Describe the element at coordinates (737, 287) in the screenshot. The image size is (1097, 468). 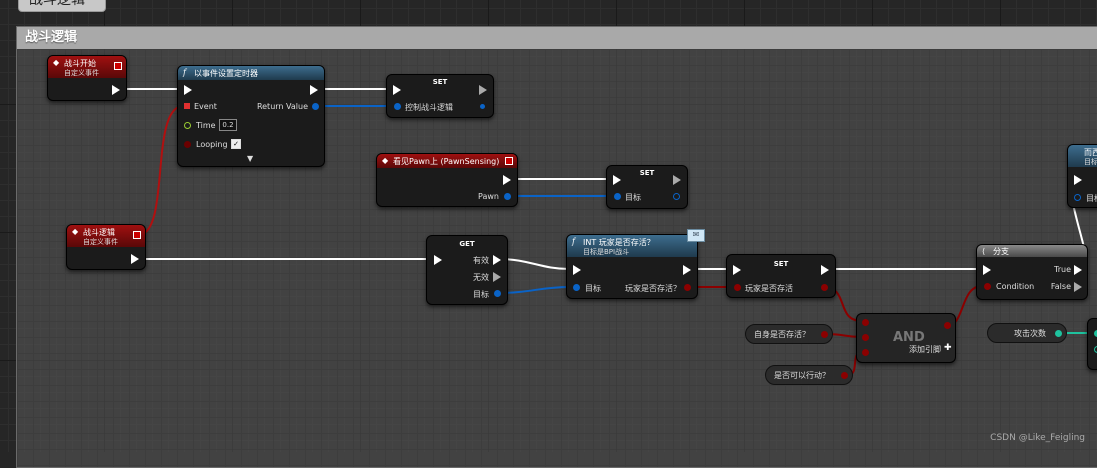
I see `bool-in-pin` at that location.